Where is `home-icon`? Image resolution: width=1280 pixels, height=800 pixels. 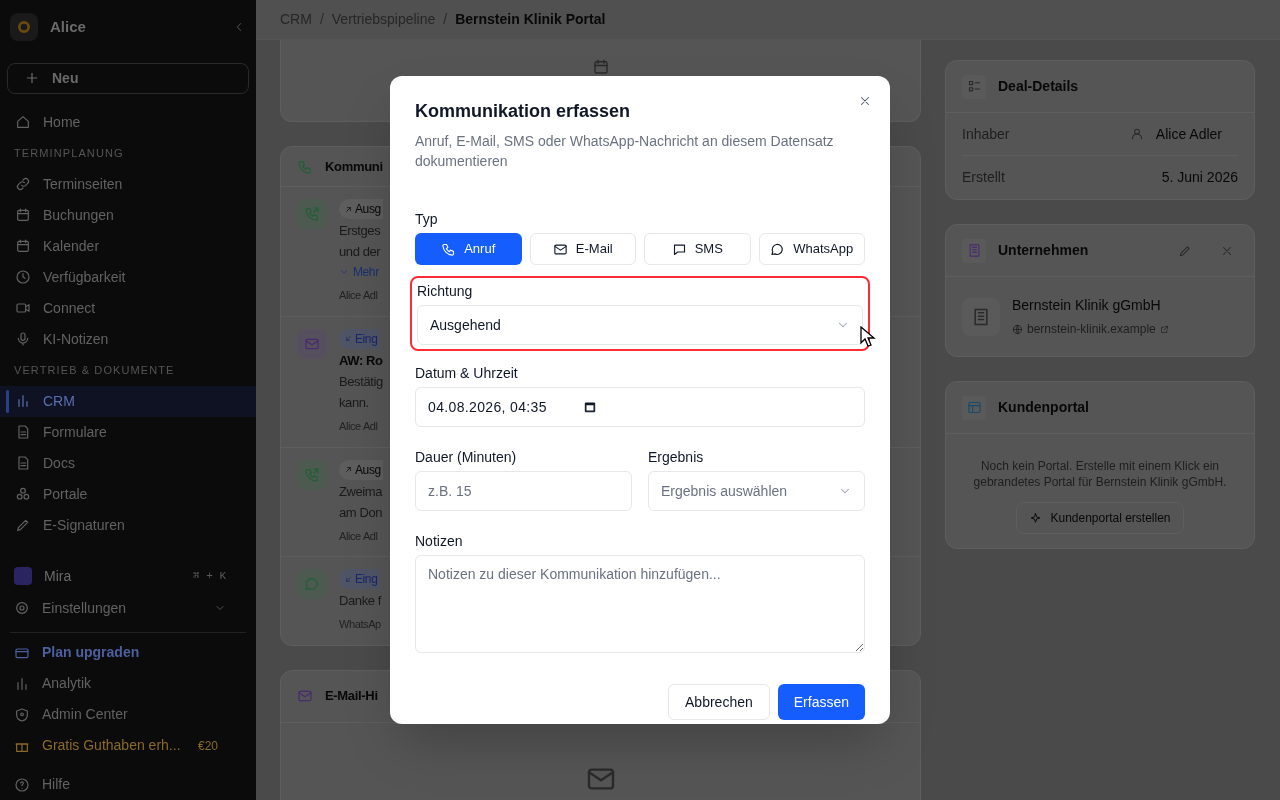 home-icon is located at coordinates (23, 122).